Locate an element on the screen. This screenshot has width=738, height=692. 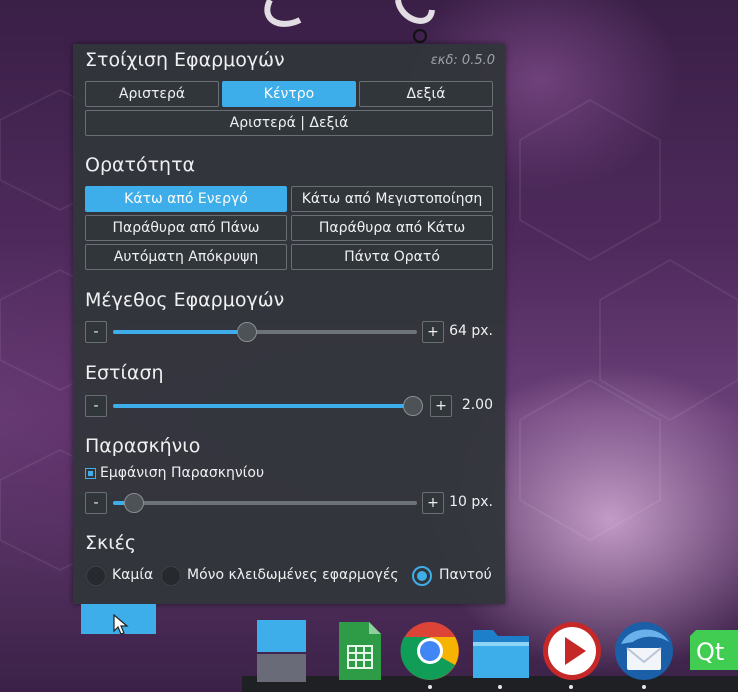
alignment-title: Στοίχιση Εφαρμογών is located at coordinates (185, 60).